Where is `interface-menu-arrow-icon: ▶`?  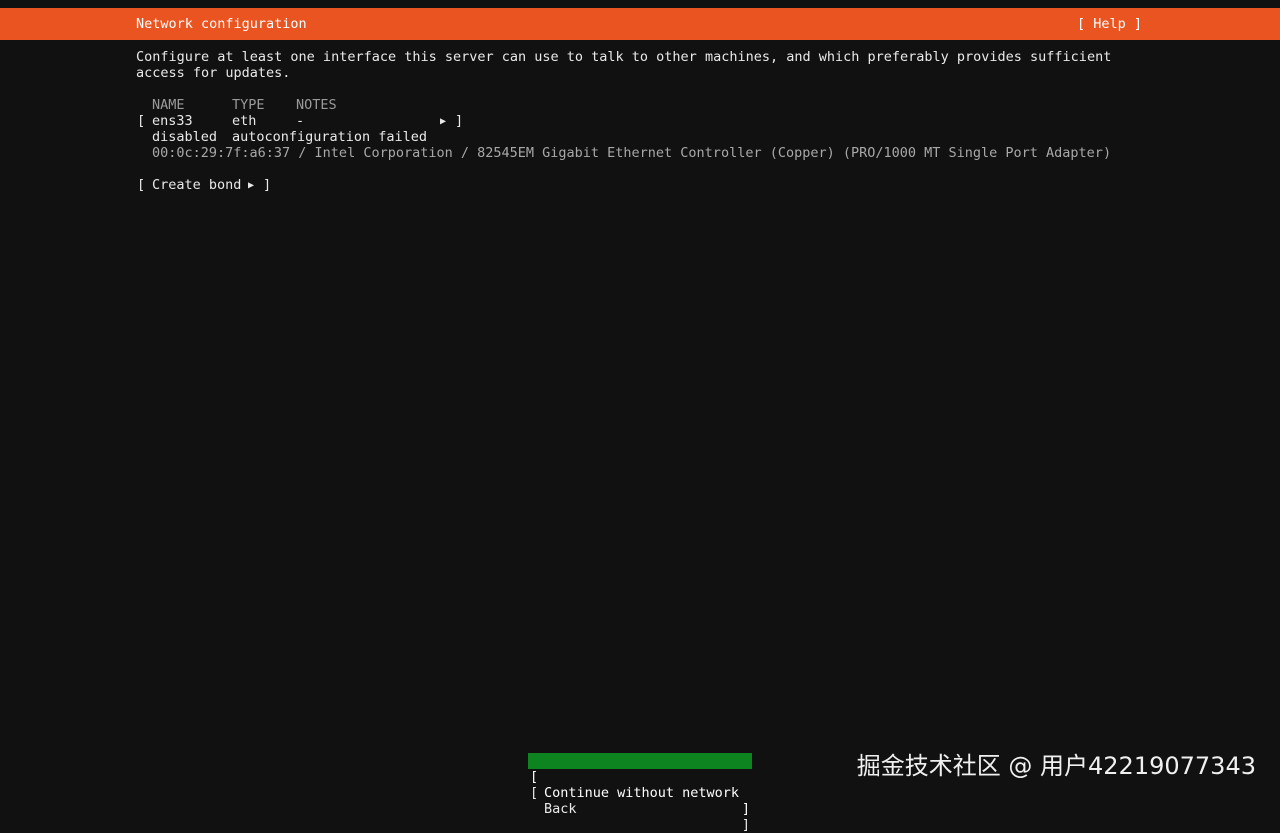 interface-menu-arrow-icon: ▶ is located at coordinates (443, 121).